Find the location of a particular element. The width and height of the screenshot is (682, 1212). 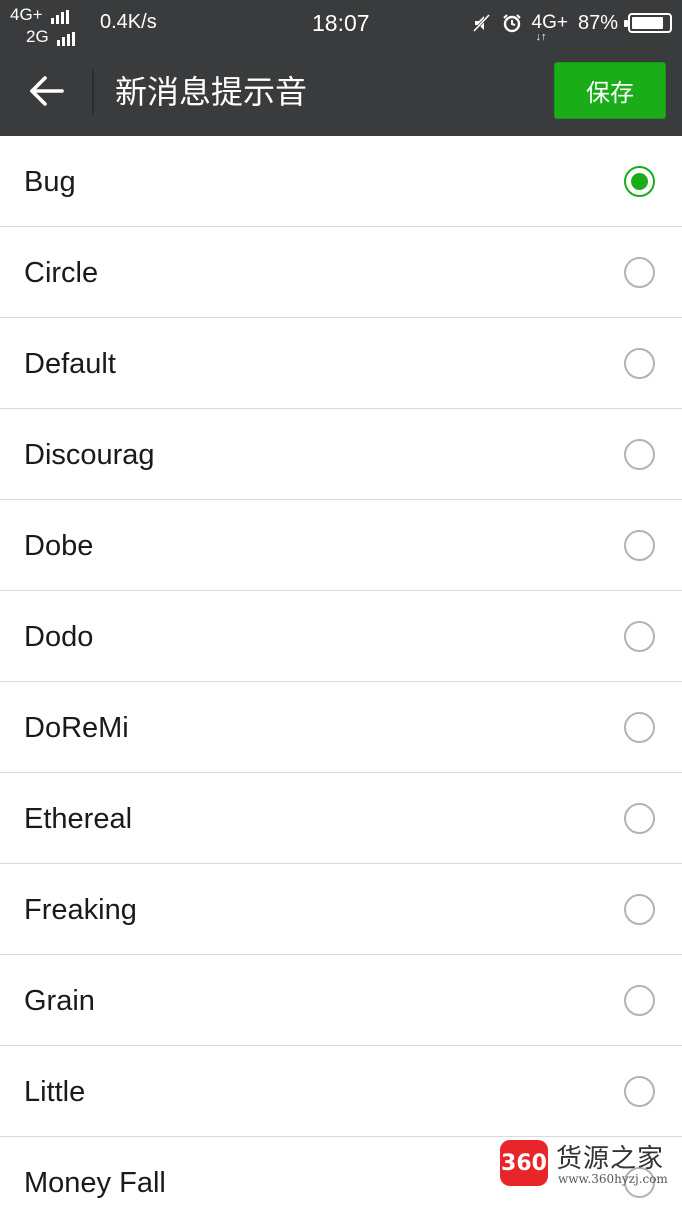

sound-option: Default is located at coordinates (341, 363).